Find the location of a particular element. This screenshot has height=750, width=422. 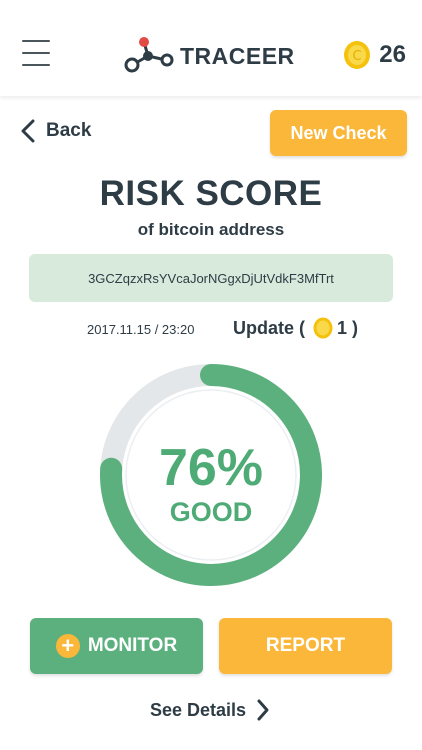

new-check-button: New Check is located at coordinates (338, 133).